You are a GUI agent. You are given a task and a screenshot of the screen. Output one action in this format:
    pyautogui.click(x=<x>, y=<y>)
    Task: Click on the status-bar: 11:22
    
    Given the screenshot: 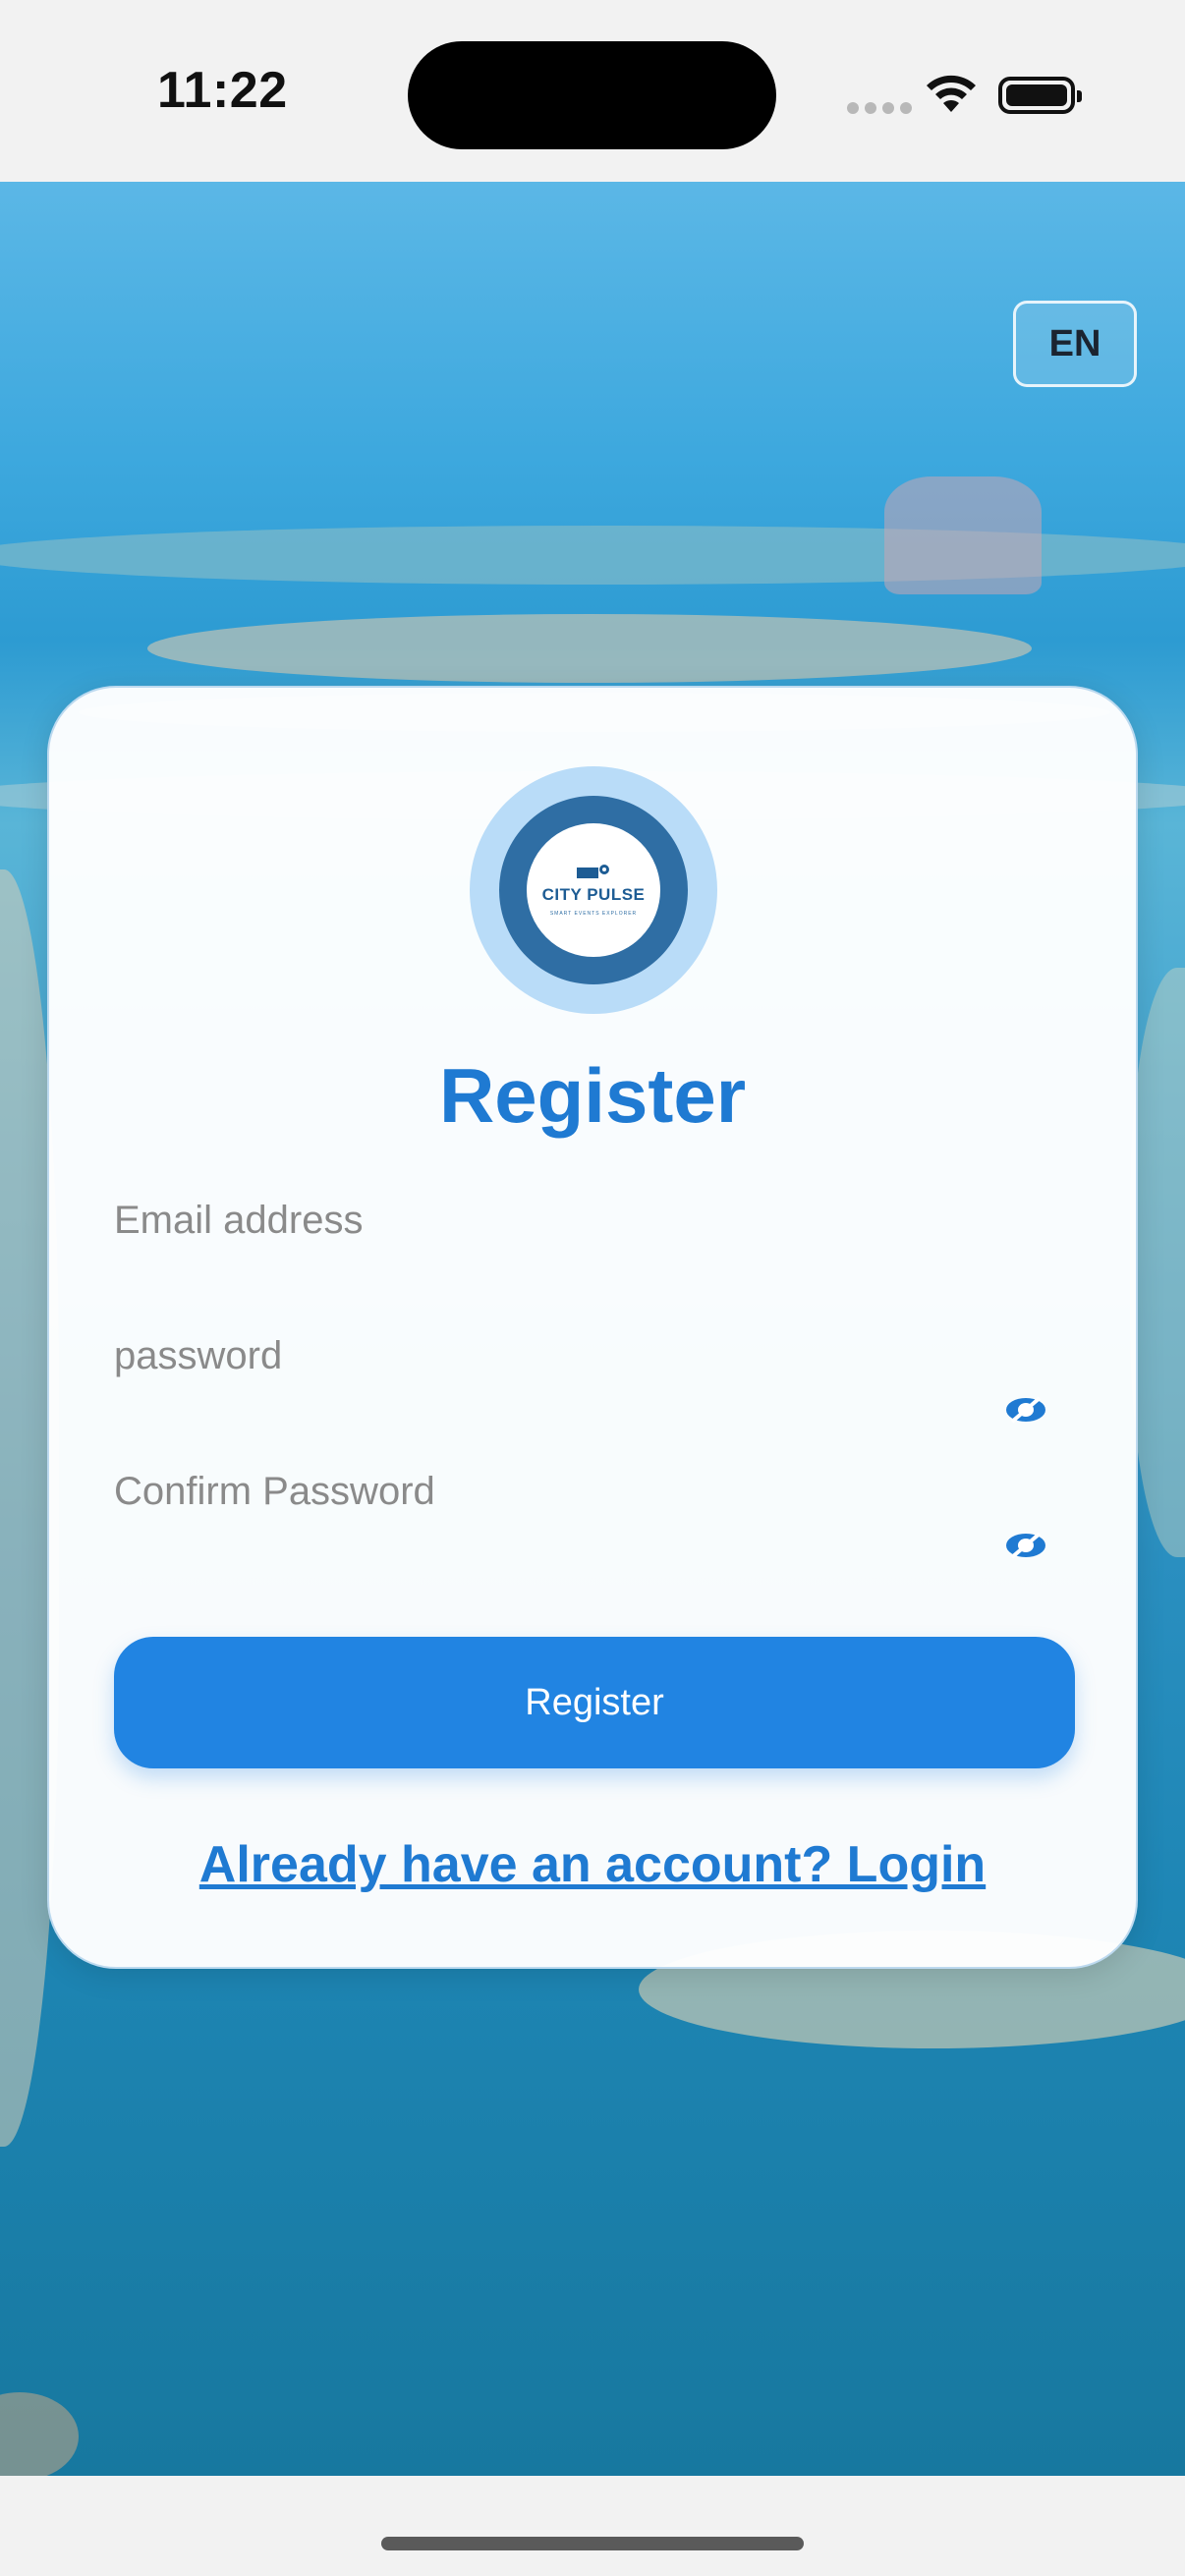 What is the action you would take?
    pyautogui.click(x=592, y=91)
    